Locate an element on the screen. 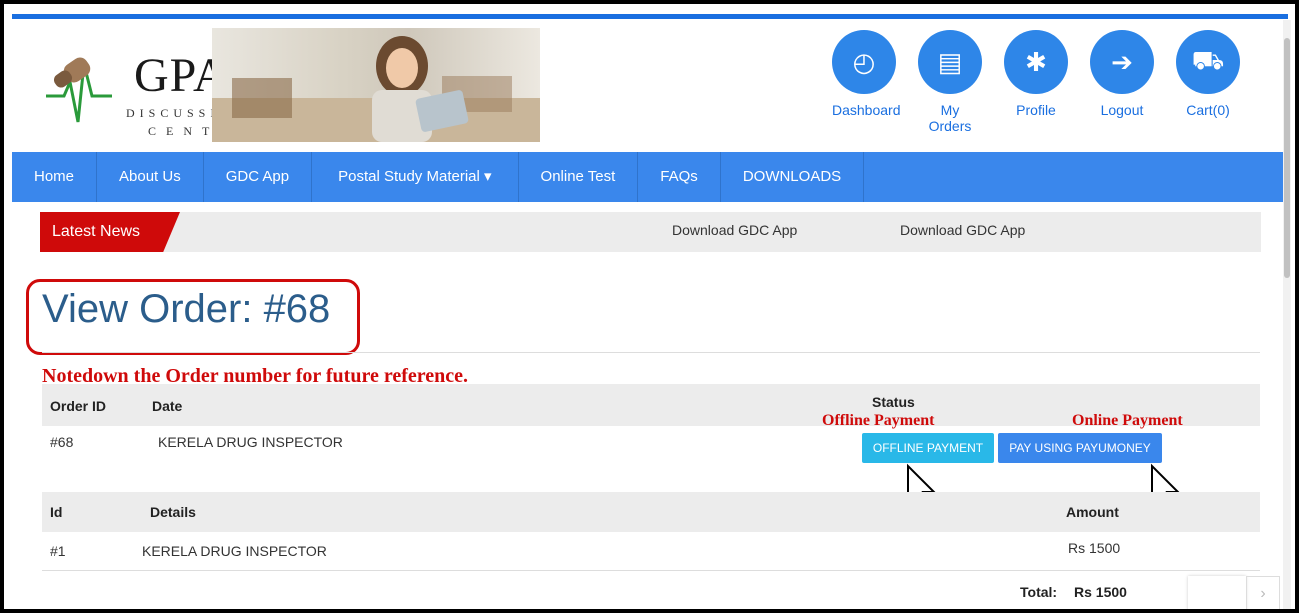 Image resolution: width=1299 pixels, height=613 pixels. nav-gdc-app: GDC App is located at coordinates (258, 177).